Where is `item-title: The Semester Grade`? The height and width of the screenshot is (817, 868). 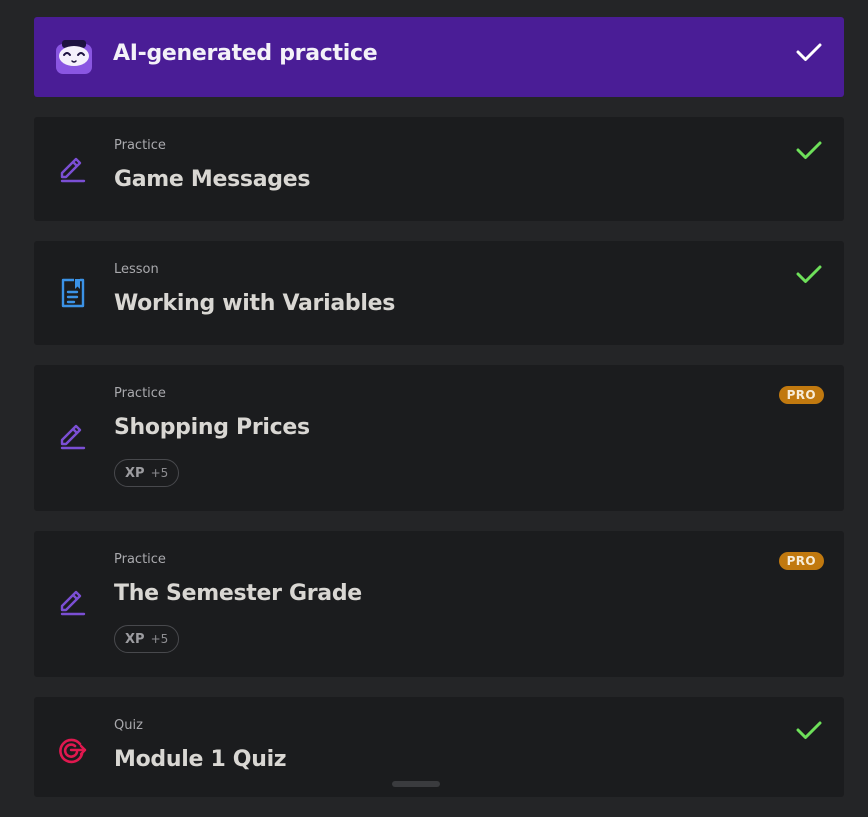
item-title: The Semester Grade is located at coordinates (238, 593).